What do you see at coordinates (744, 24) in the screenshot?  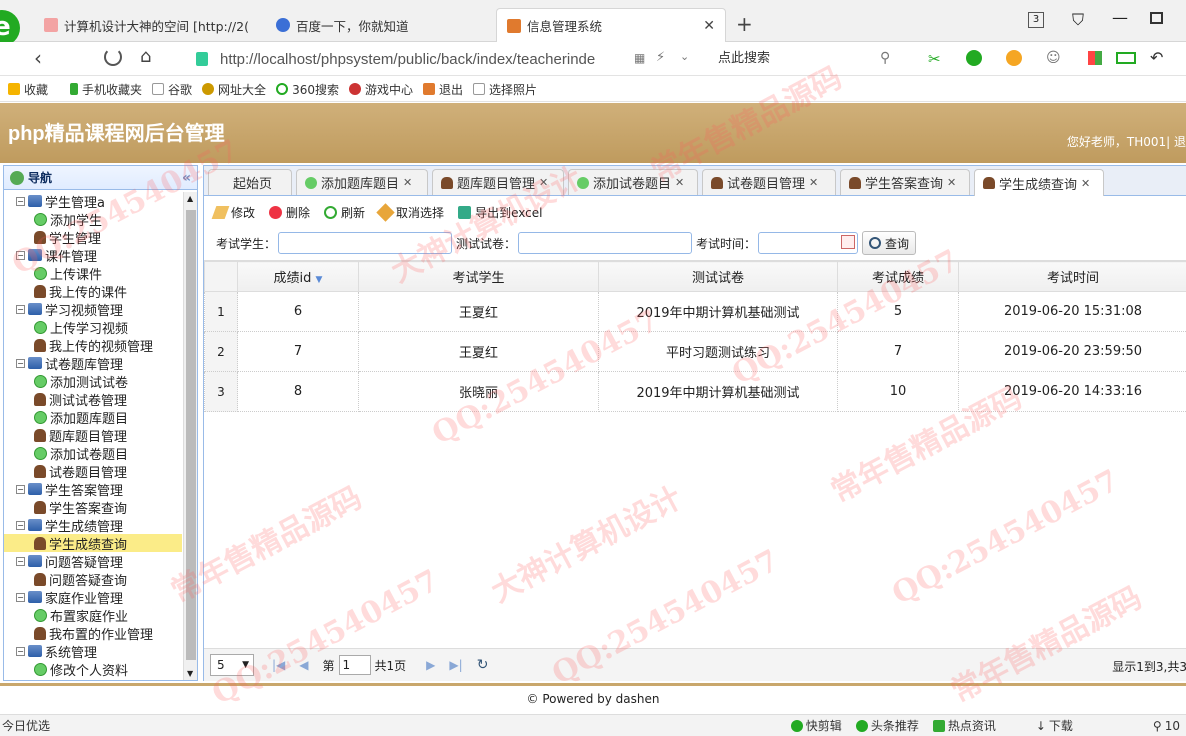 I see `new-tab-button: +` at bounding box center [744, 24].